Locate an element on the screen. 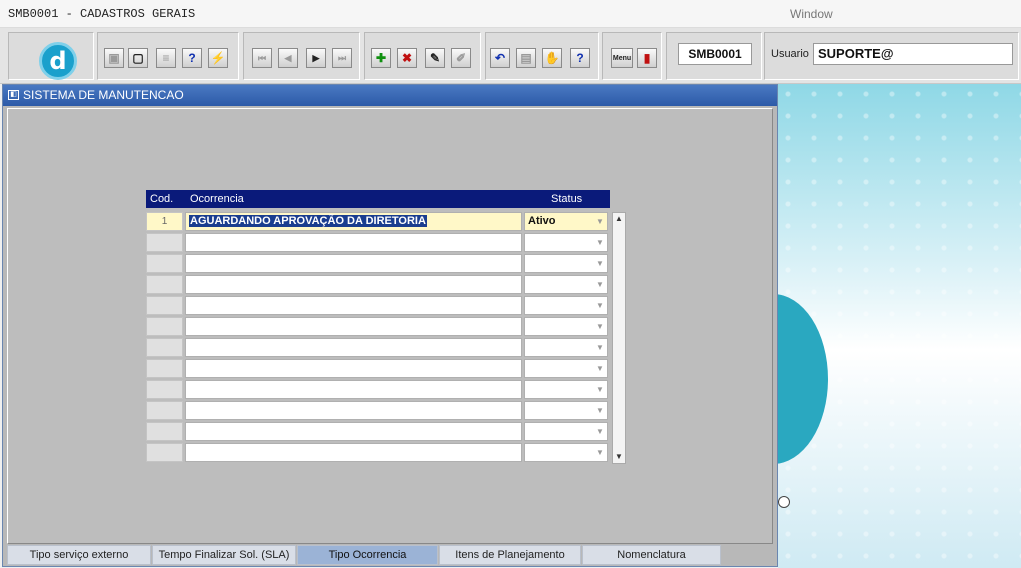 Image resolution: width=1021 pixels, height=568 pixels. tab-itens-de-planejamento: Itens de Planejamento is located at coordinates (510, 555).